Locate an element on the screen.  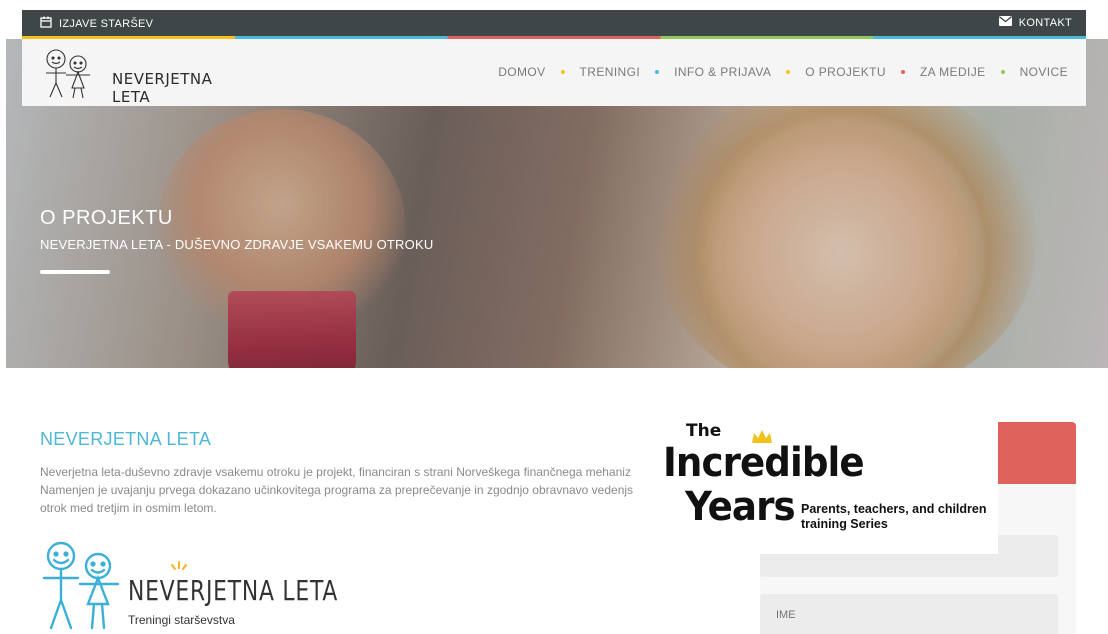
nav-for-media-label: ZA MEDIJE is located at coordinates (952, 72).